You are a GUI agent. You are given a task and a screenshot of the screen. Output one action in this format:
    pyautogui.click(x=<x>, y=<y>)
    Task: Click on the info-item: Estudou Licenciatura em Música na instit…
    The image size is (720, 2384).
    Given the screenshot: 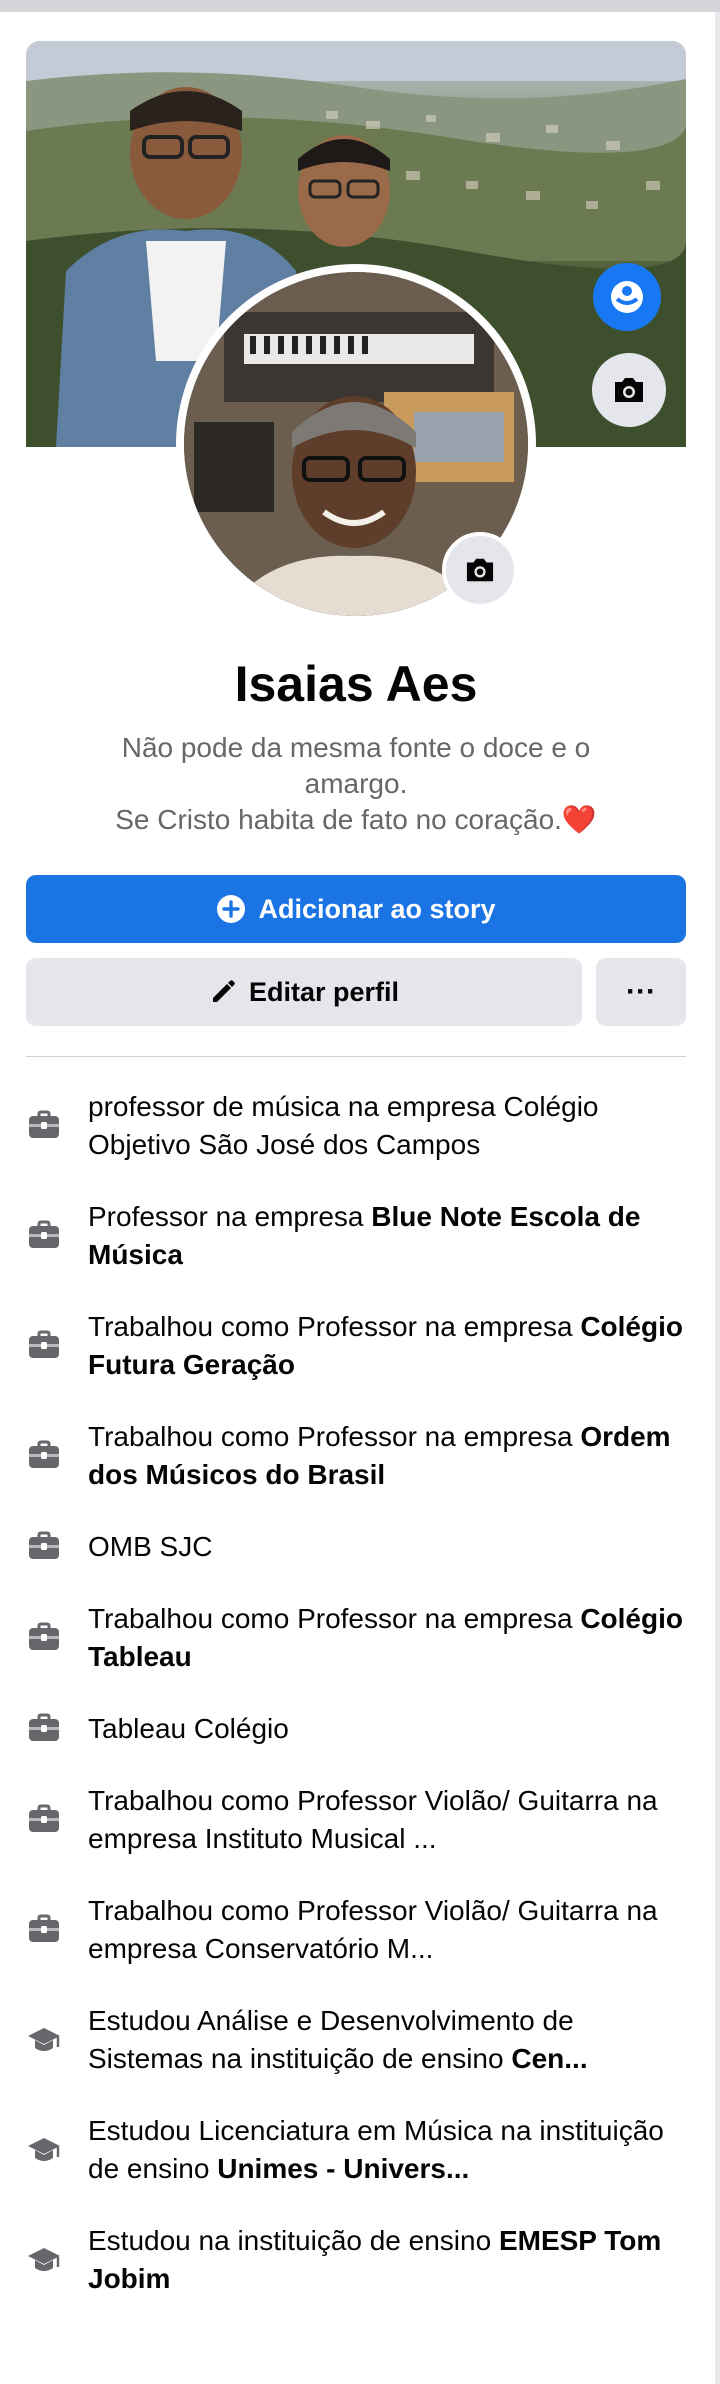 What is the action you would take?
    pyautogui.click(x=356, y=2150)
    